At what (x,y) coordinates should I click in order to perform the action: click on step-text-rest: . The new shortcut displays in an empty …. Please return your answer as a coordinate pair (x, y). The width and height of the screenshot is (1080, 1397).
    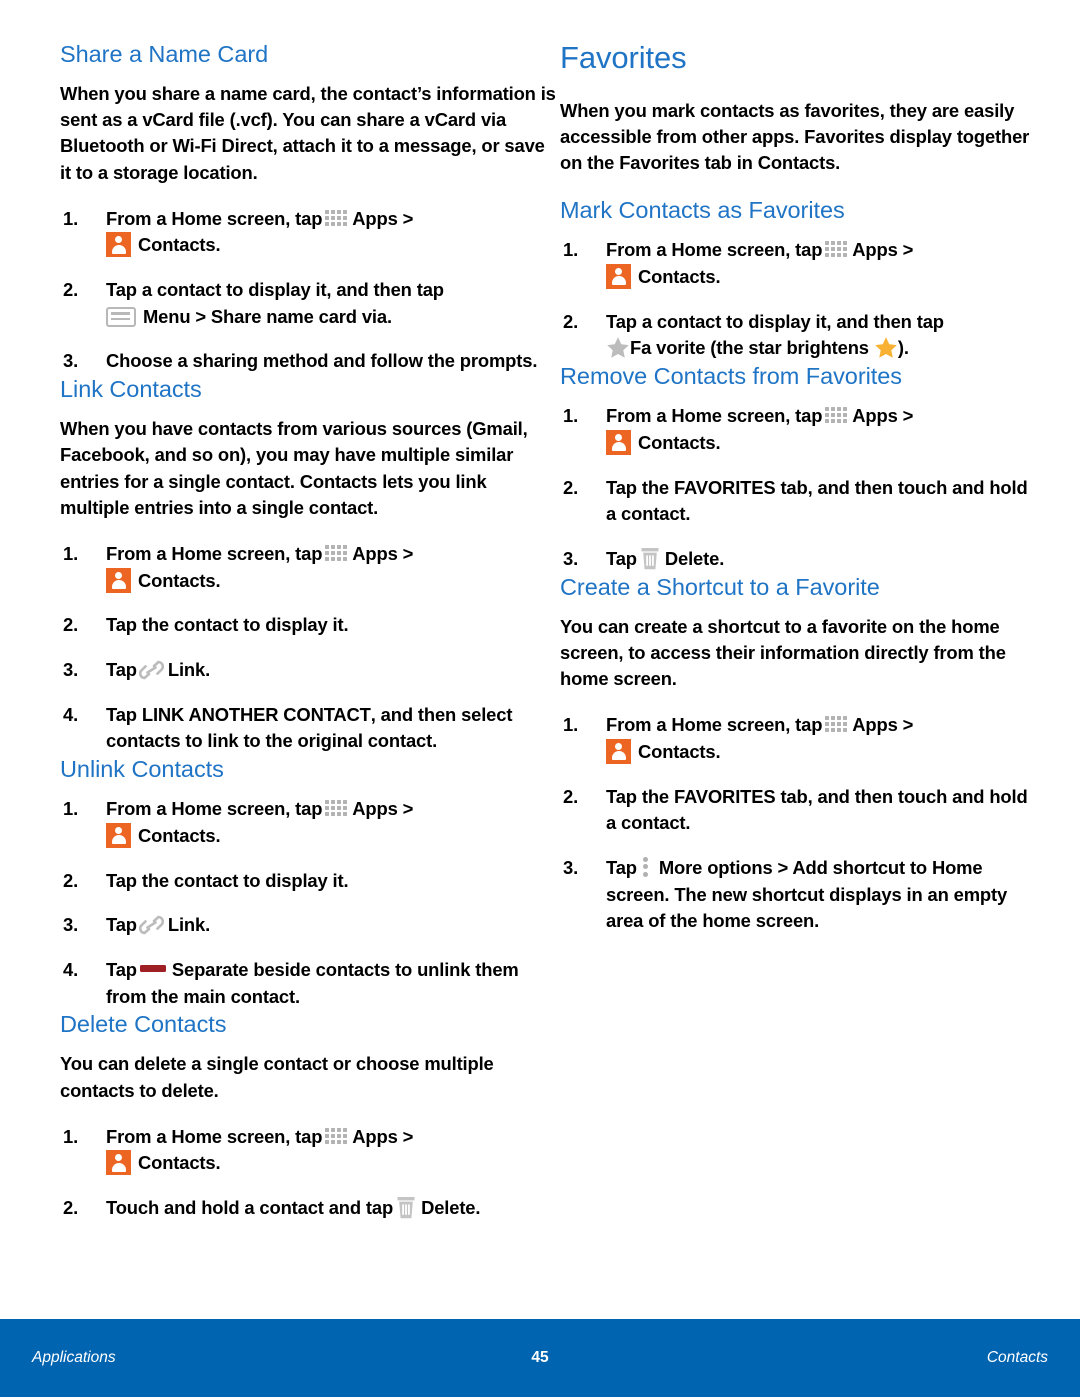
    Looking at the image, I should click on (807, 907).